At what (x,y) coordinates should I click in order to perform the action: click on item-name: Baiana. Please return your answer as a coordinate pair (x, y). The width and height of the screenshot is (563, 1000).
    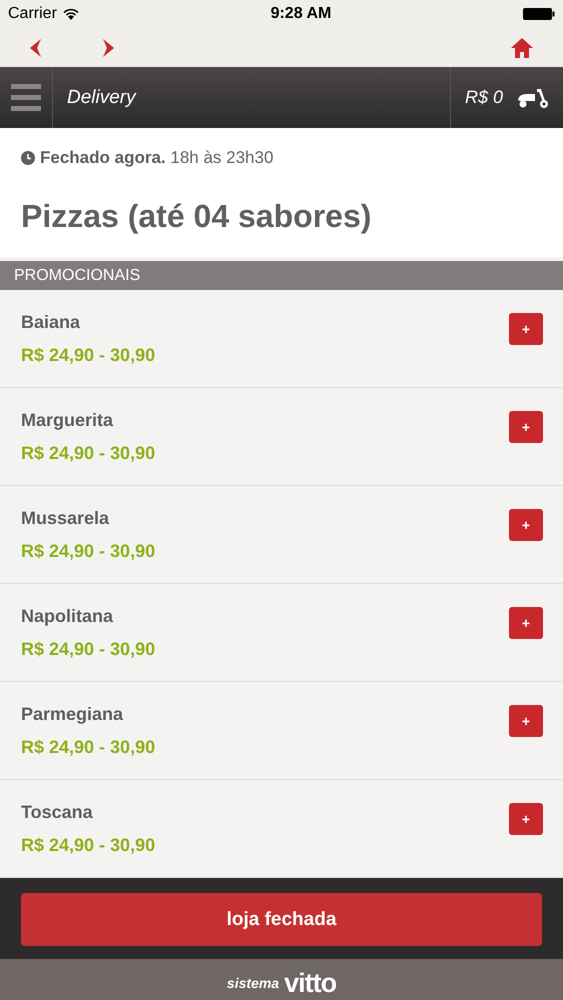
    Looking at the image, I should click on (51, 322).